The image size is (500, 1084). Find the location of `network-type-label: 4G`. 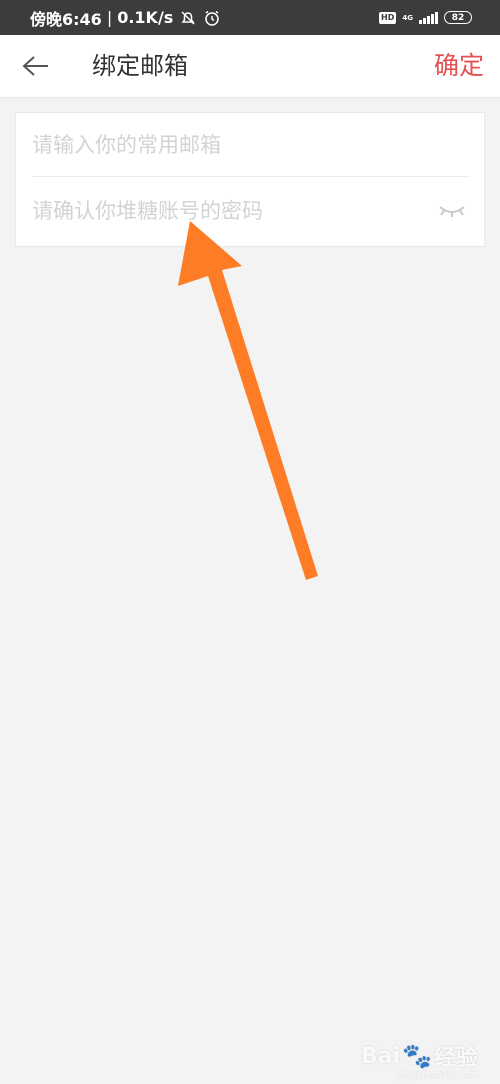

network-type-label: 4G is located at coordinates (407, 17).